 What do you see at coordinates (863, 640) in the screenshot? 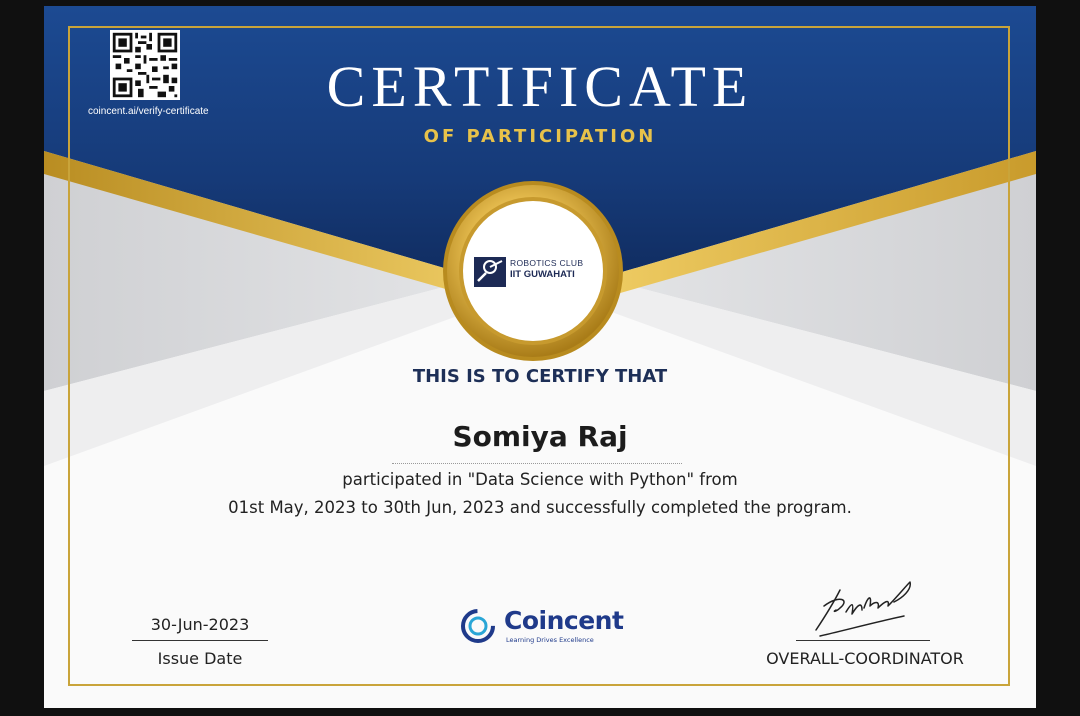
I see `signature-rule` at bounding box center [863, 640].